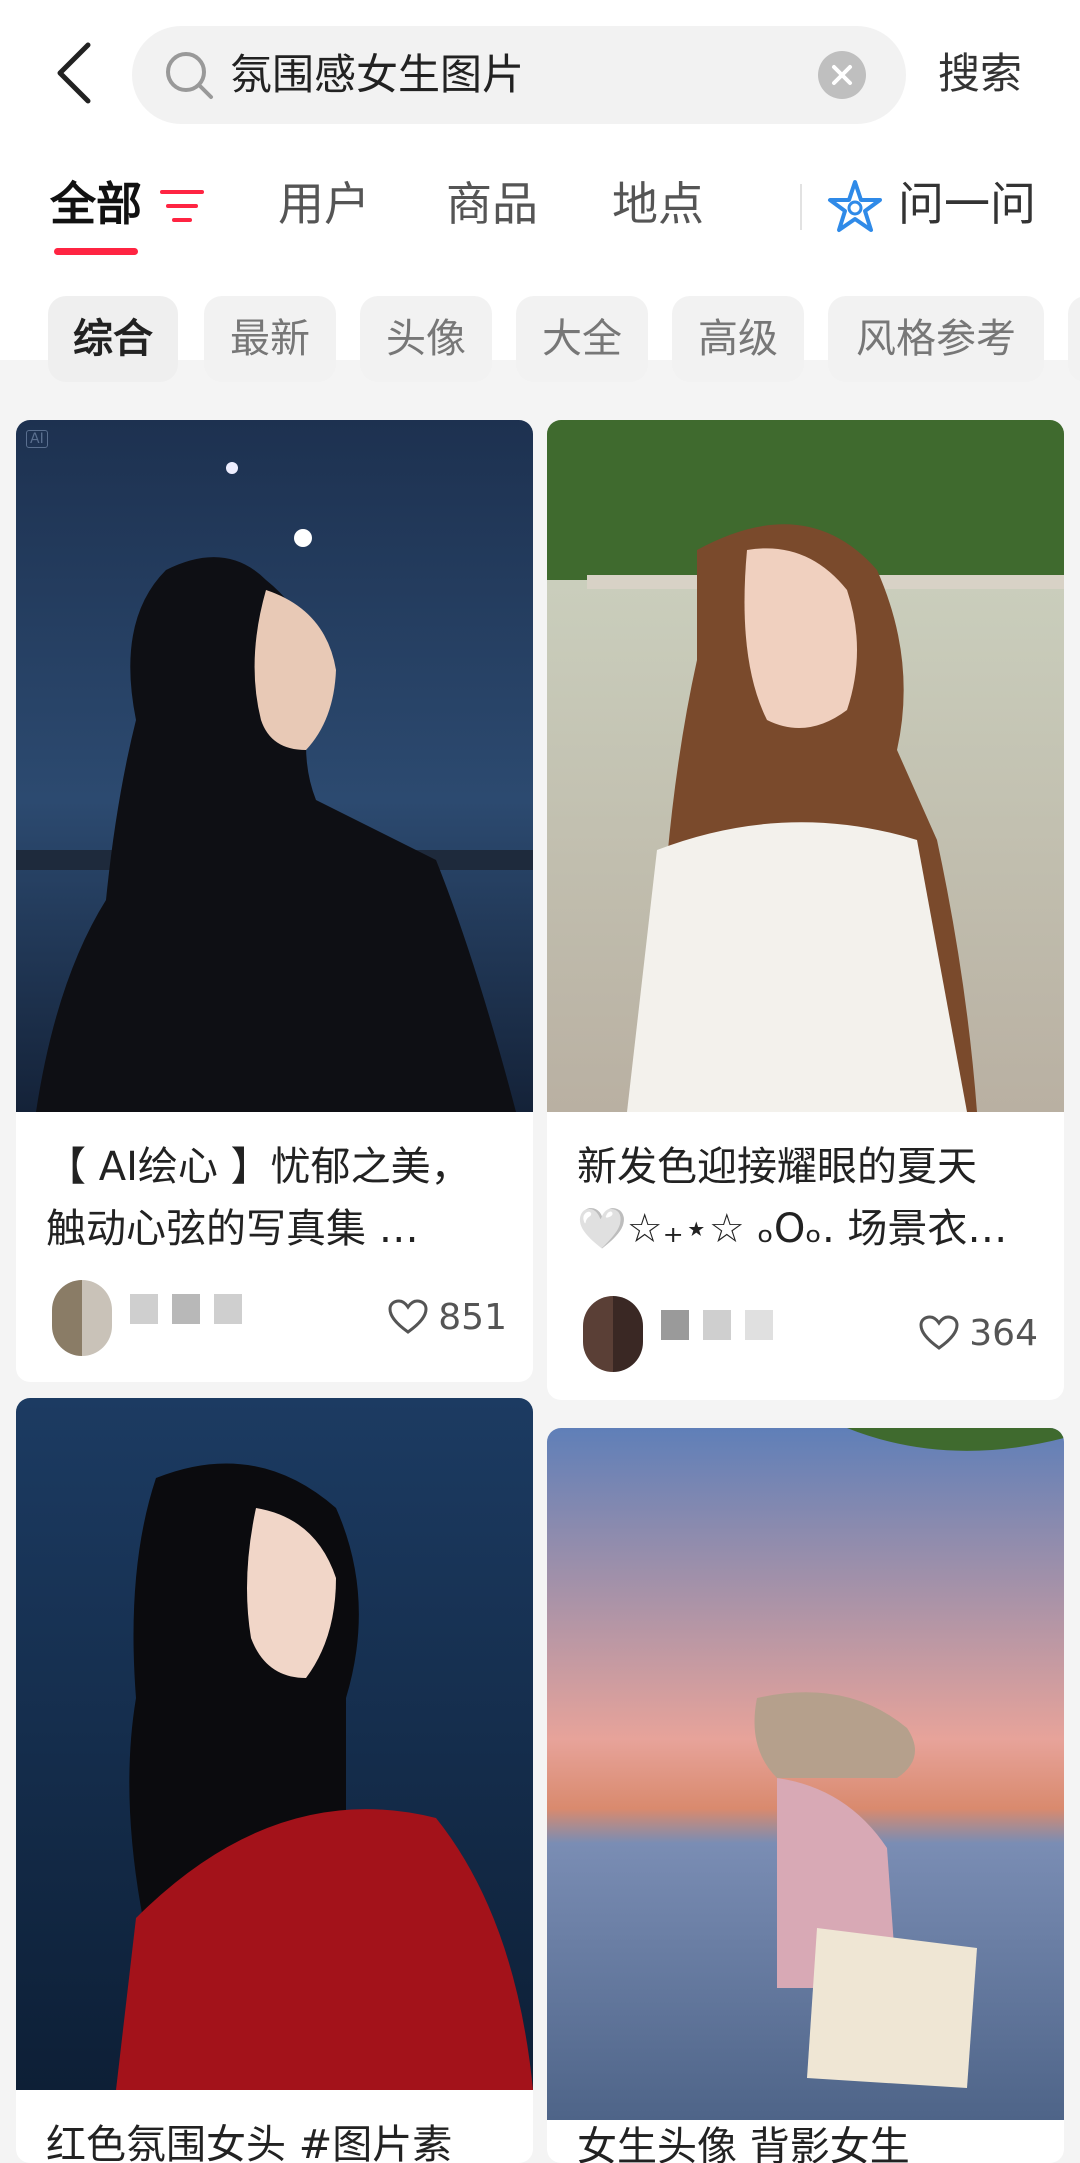 This screenshot has width=1080, height=2163. I want to click on note-title-line: 【 AI绘心 】忧郁之美，, so click(258, 1167).